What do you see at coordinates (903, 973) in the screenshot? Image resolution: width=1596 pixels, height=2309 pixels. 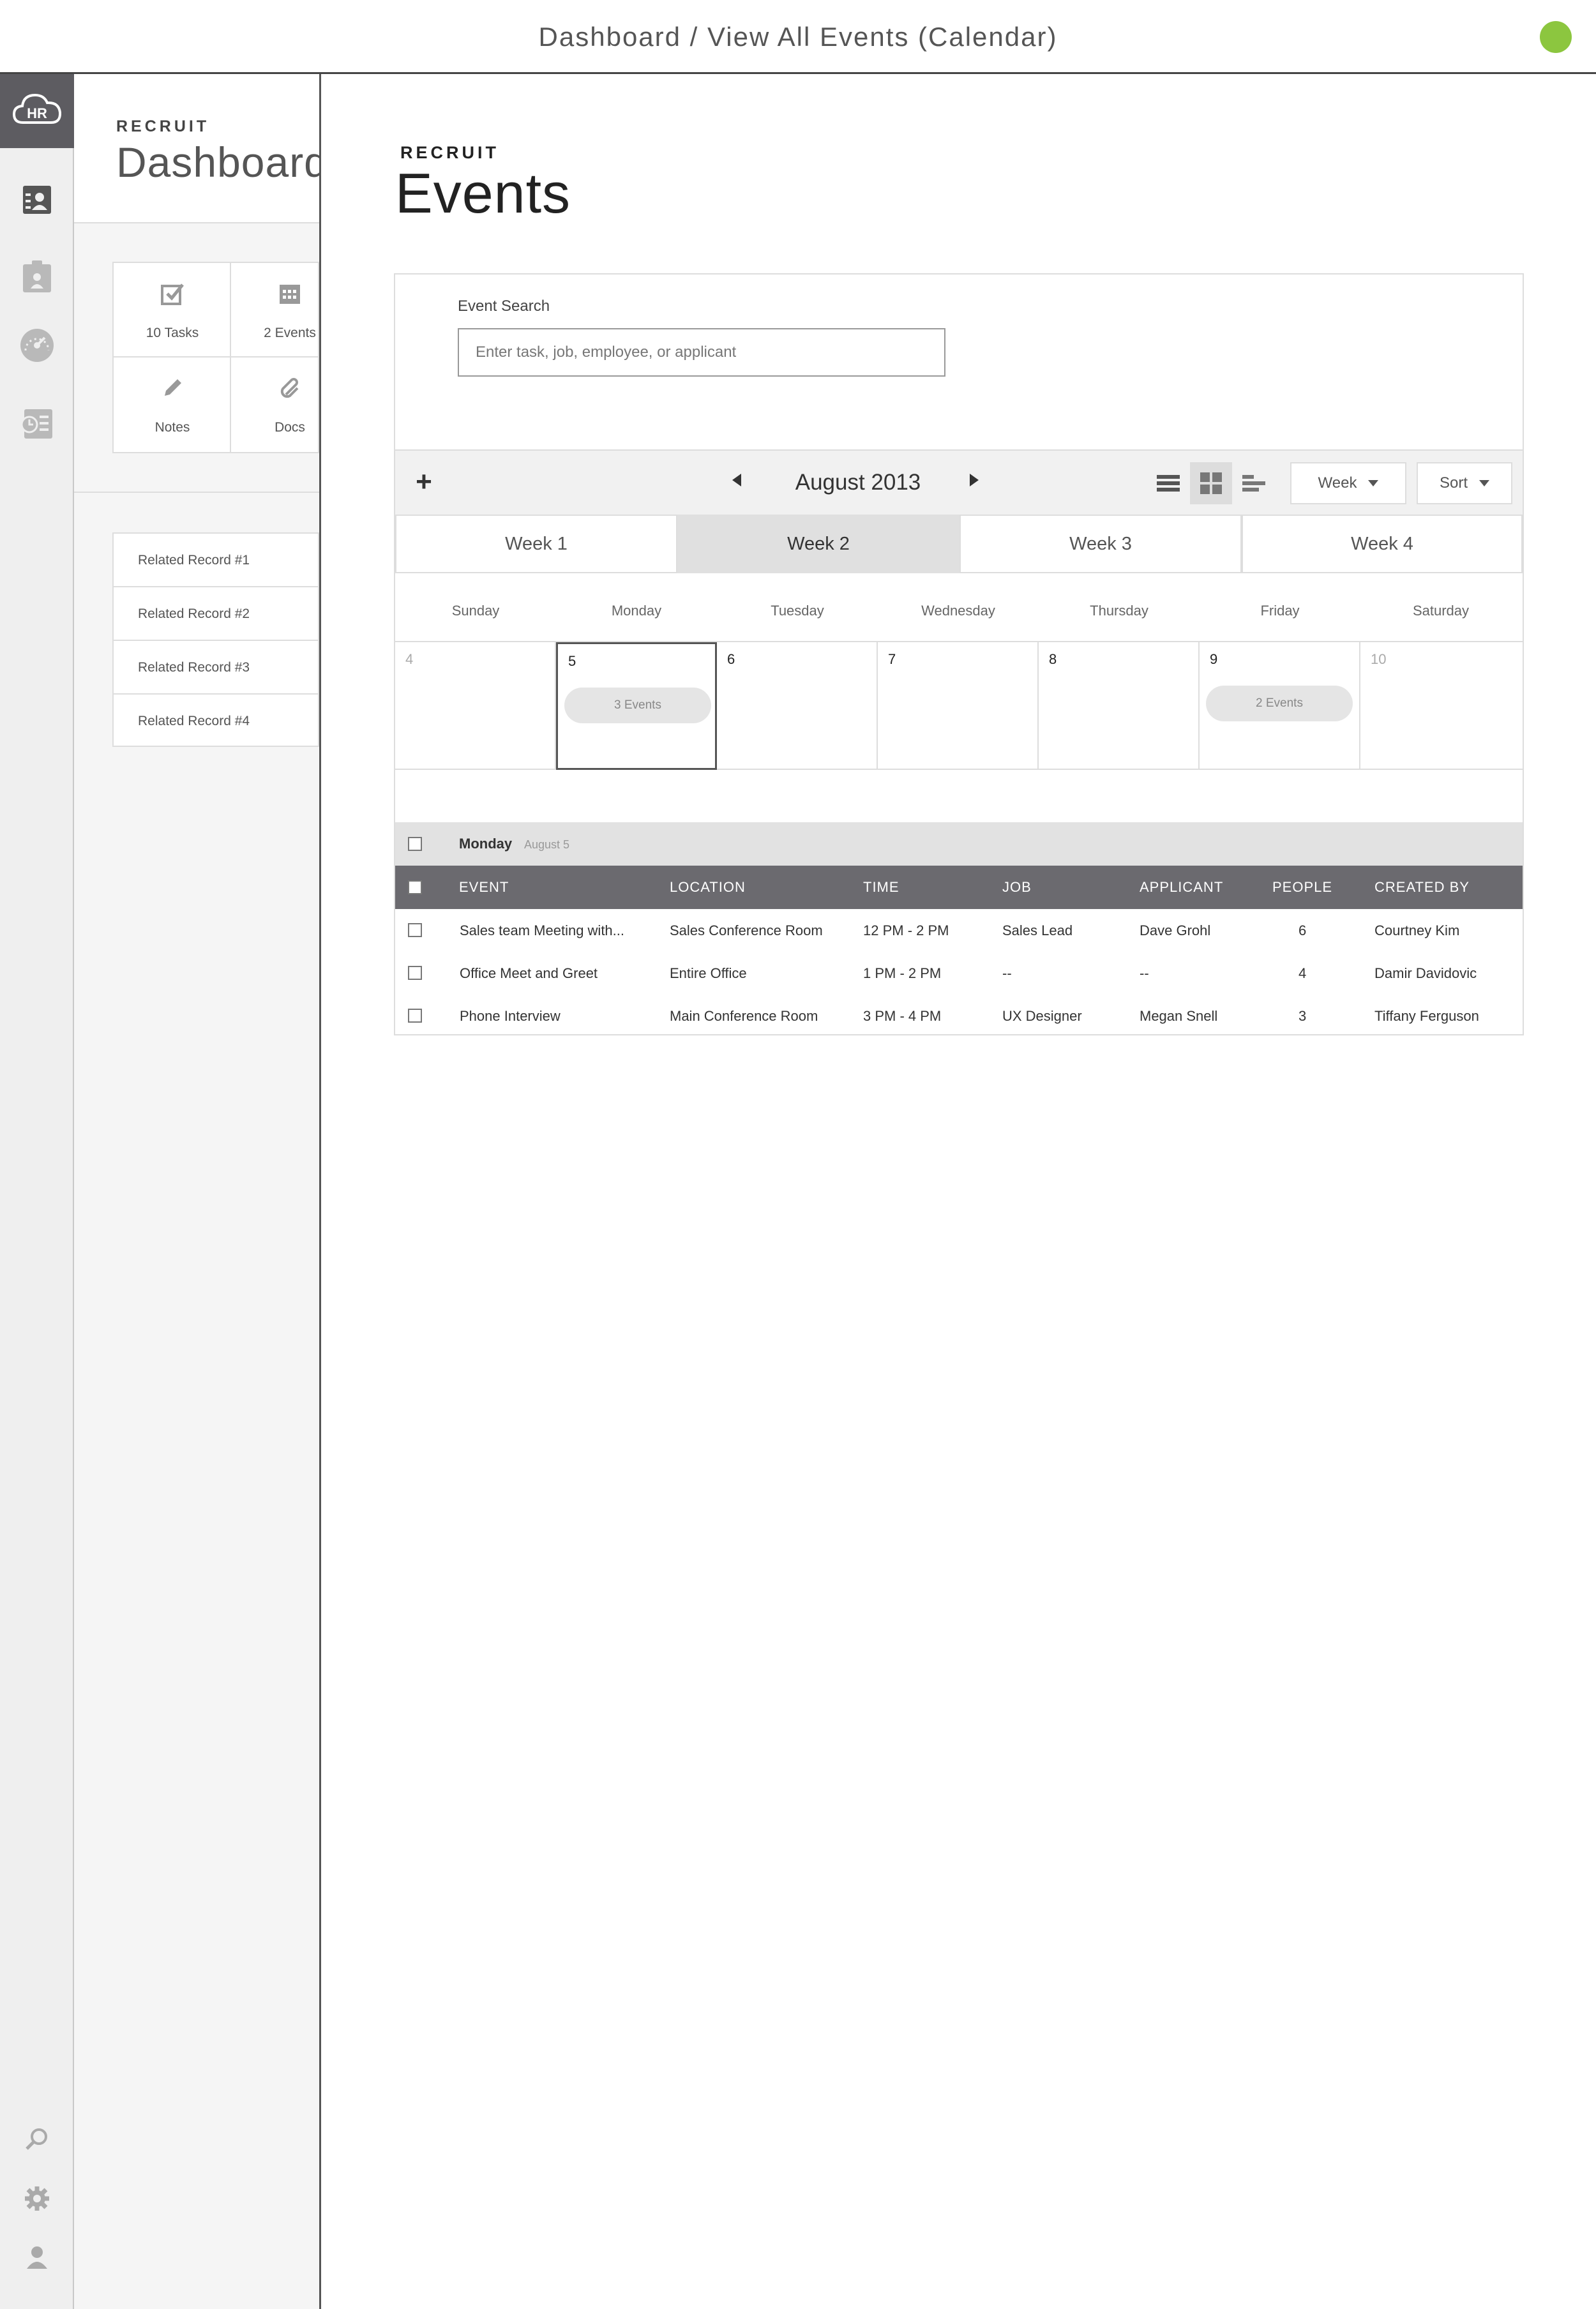 I see `cell-time: 1 PM - 2 PM` at bounding box center [903, 973].